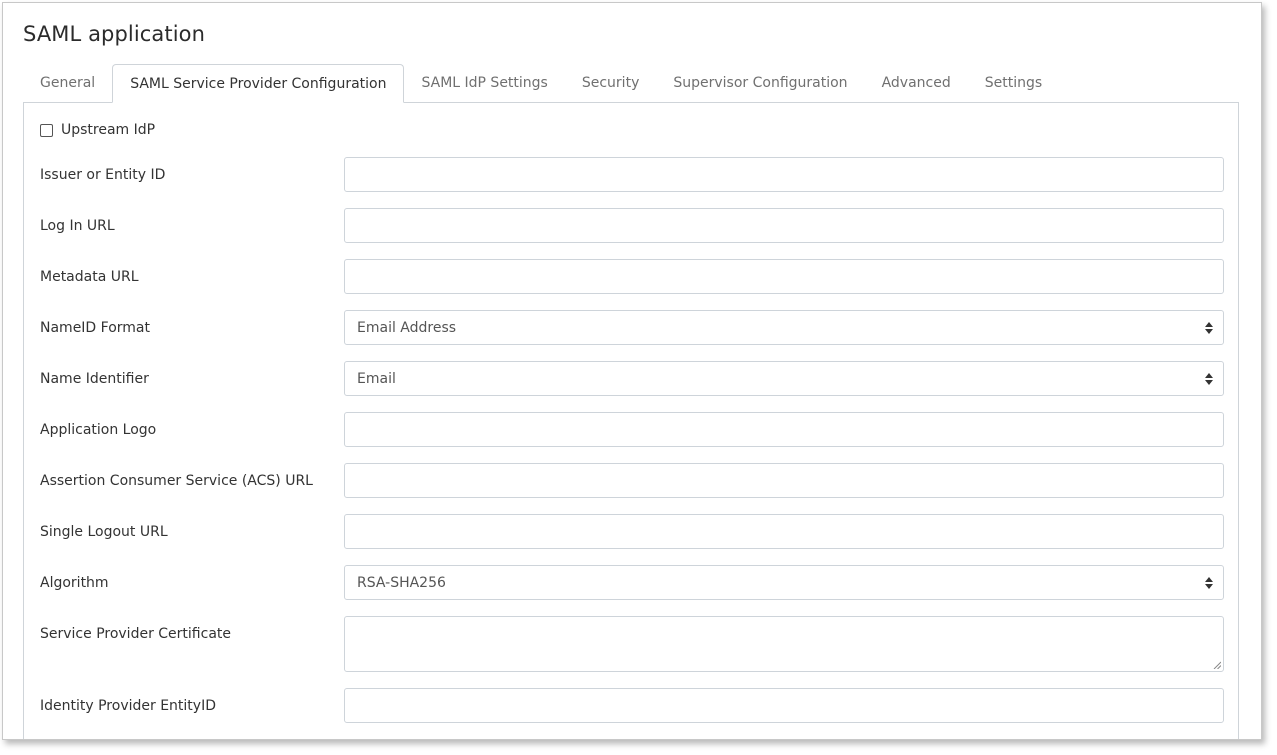 The width and height of the screenshot is (1277, 755). I want to click on resize-grip-icon, so click(1217, 665).